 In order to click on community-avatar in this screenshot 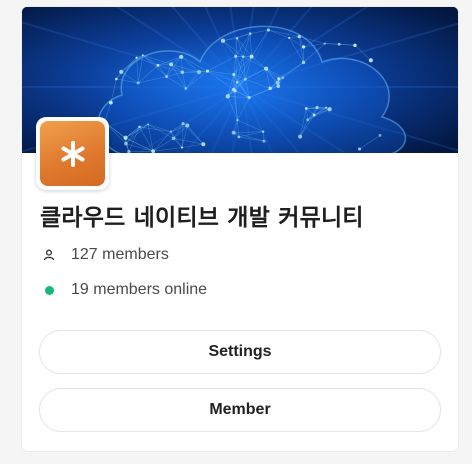, I will do `click(72, 153)`.